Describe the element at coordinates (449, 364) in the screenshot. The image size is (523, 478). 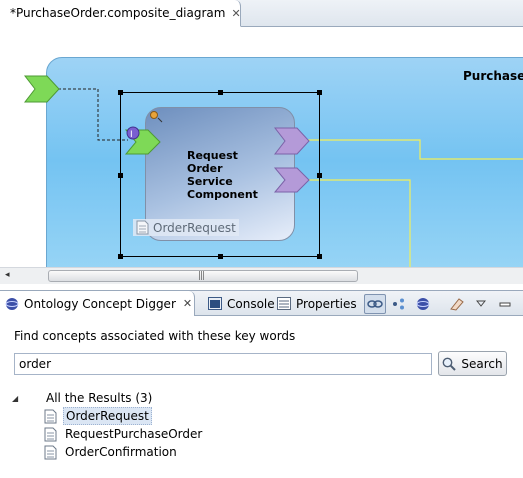
I see `search-icon` at that location.